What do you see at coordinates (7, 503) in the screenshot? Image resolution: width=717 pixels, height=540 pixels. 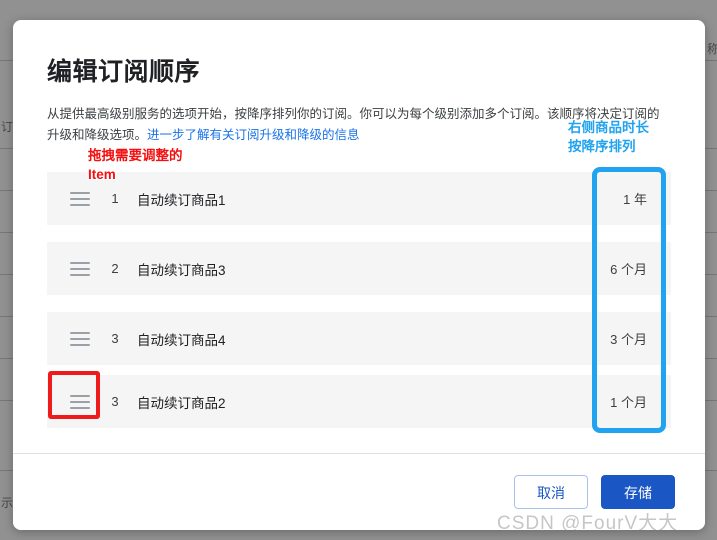 I see `background-char-left-lower: 示` at bounding box center [7, 503].